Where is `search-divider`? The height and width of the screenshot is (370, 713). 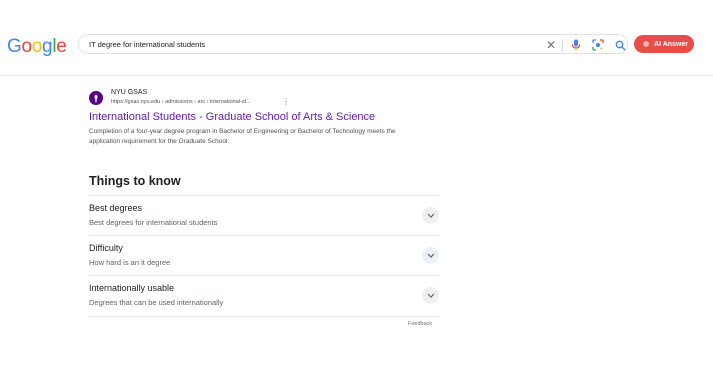
search-divider is located at coordinates (562, 45).